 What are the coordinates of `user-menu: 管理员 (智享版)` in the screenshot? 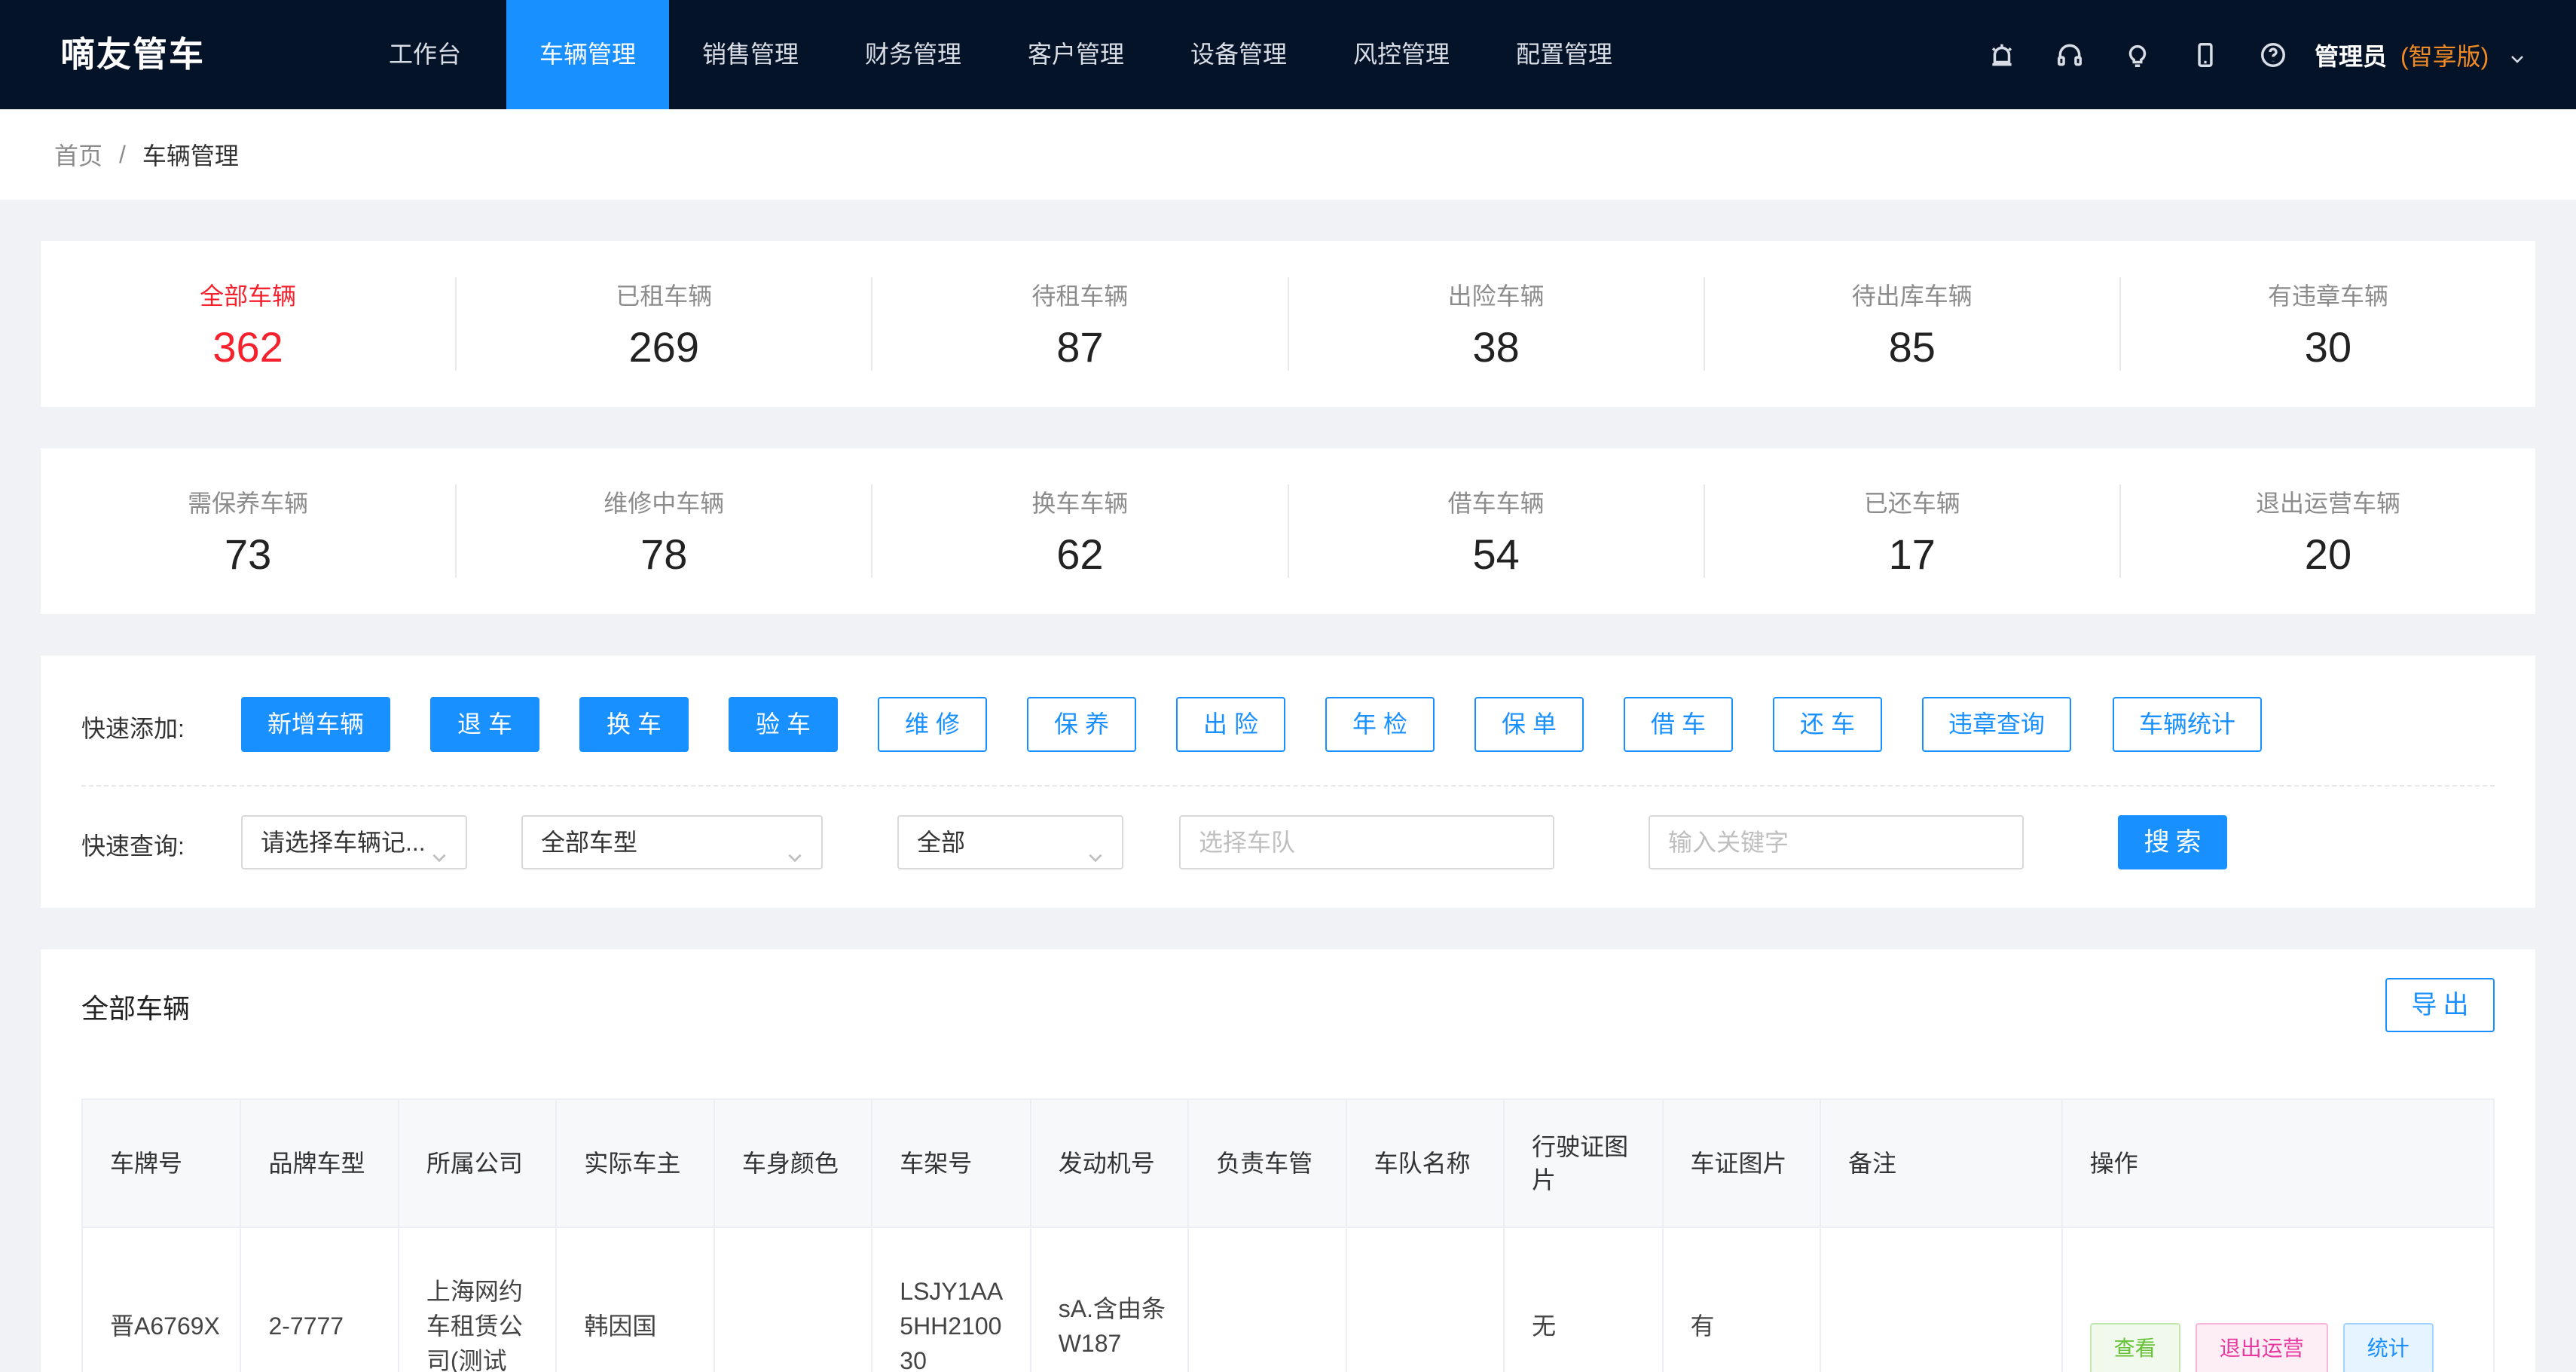 It's located at (2420, 54).